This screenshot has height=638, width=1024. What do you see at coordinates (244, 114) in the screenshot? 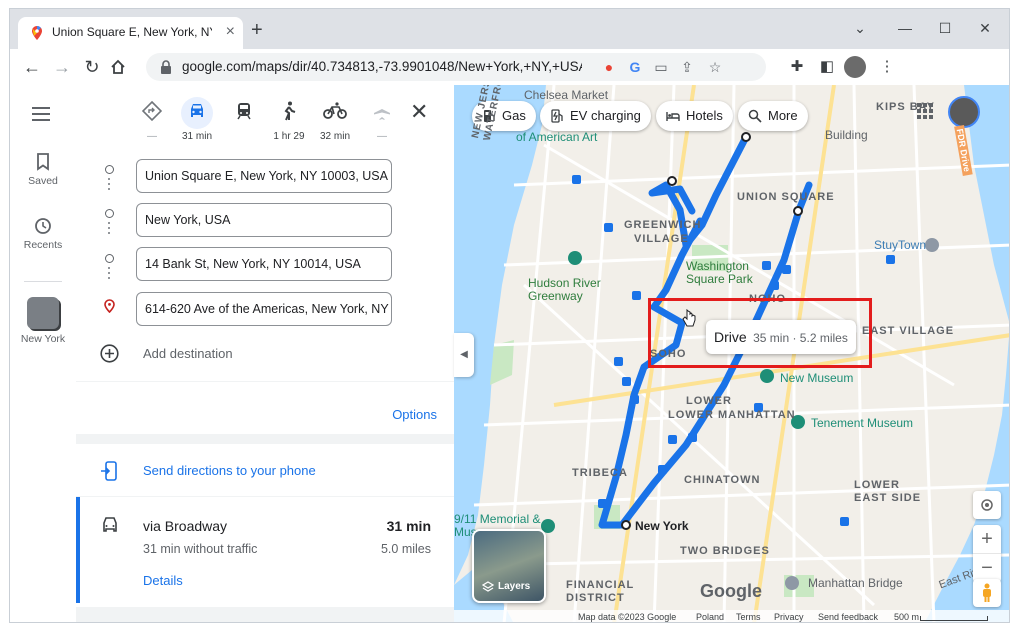
I see `mode-transit` at bounding box center [244, 114].